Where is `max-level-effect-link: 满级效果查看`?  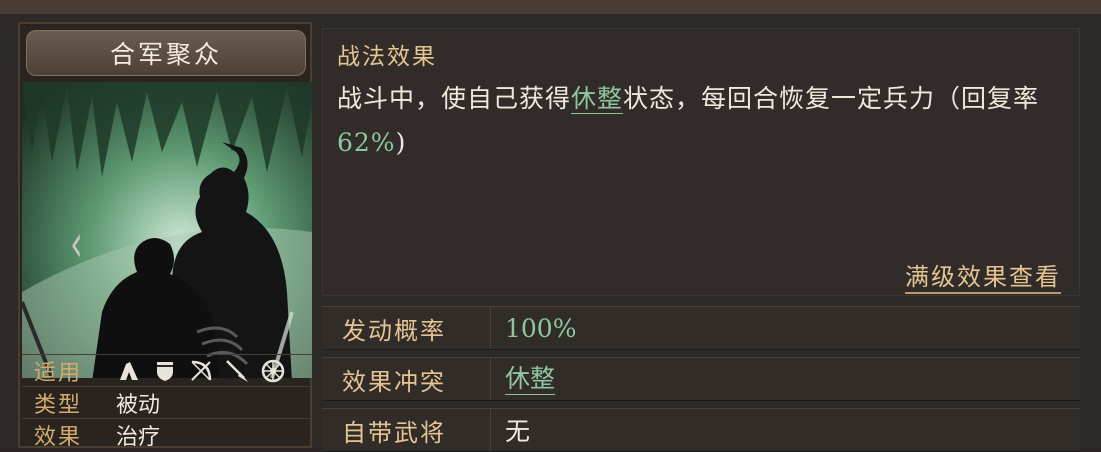 max-level-effect-link: 满级效果查看 is located at coordinates (983, 275).